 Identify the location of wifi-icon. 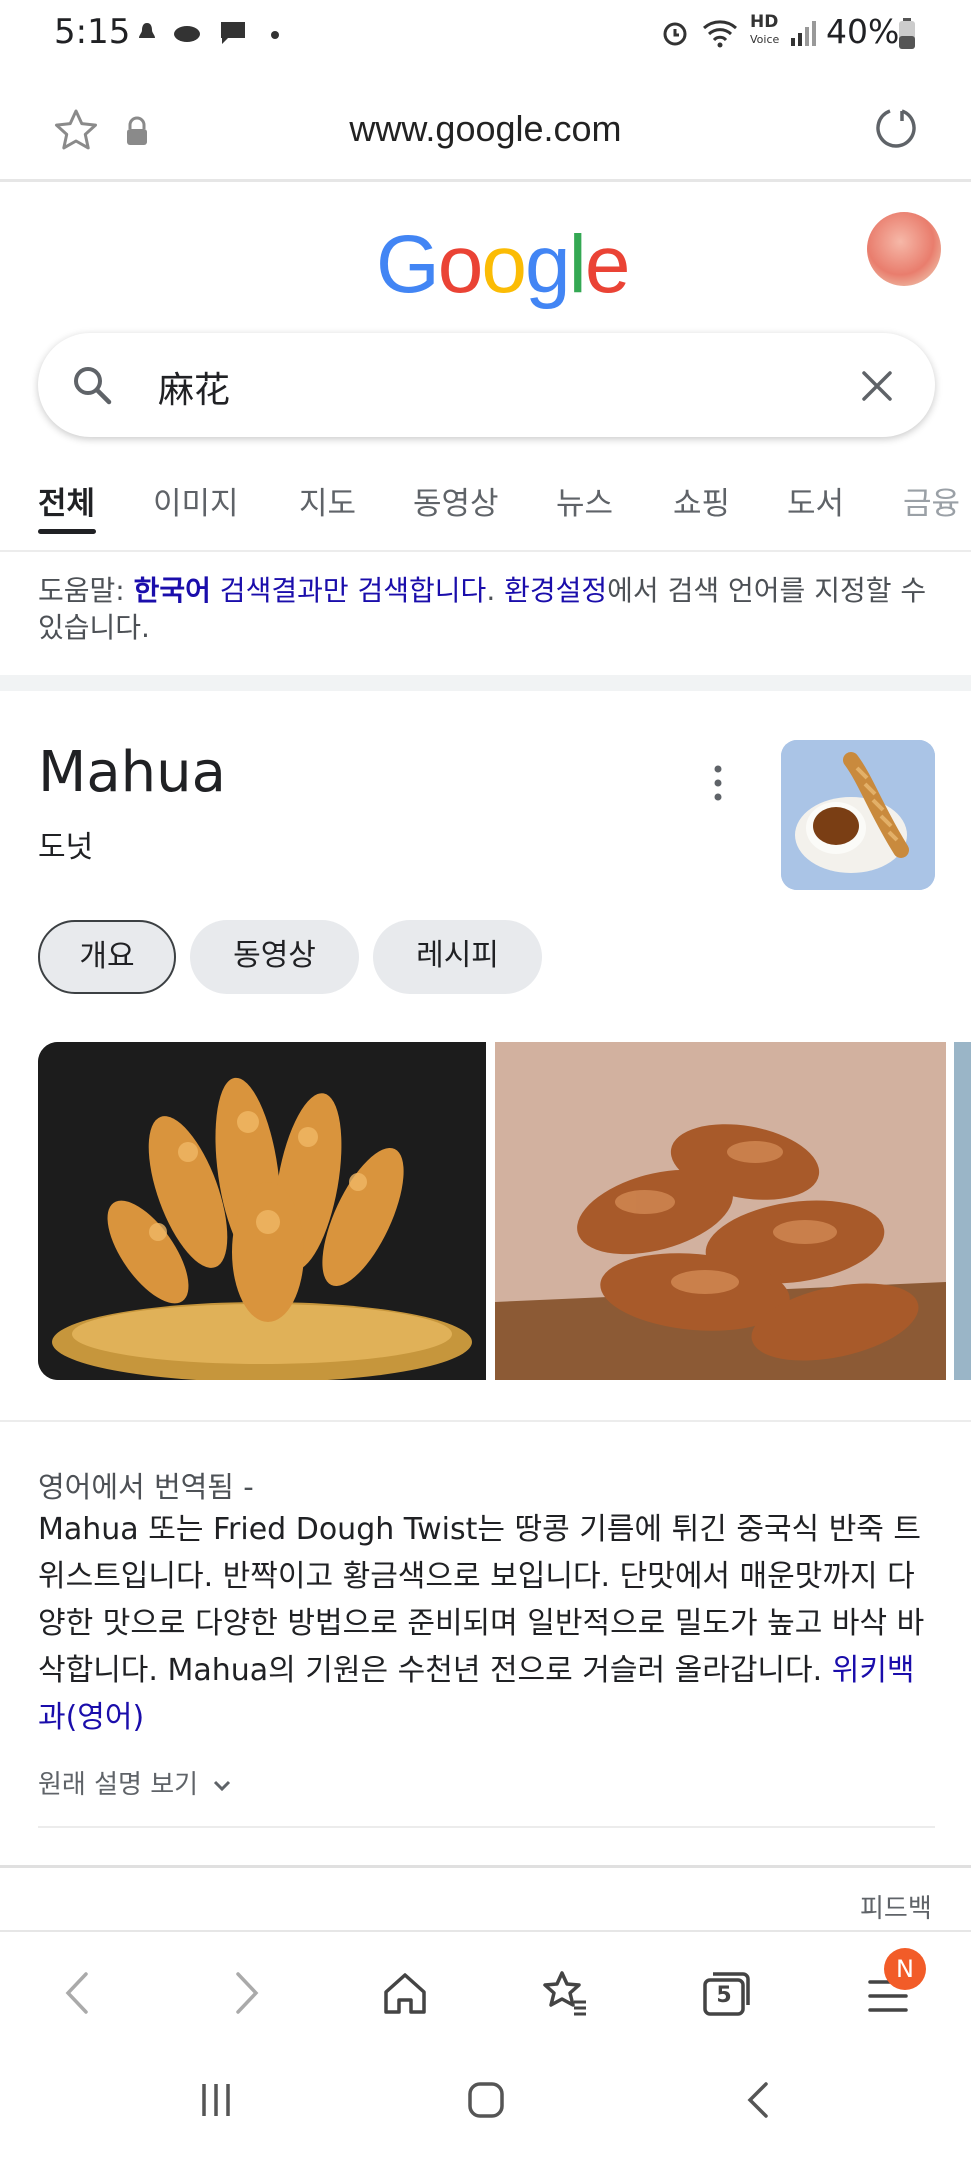
(720, 34).